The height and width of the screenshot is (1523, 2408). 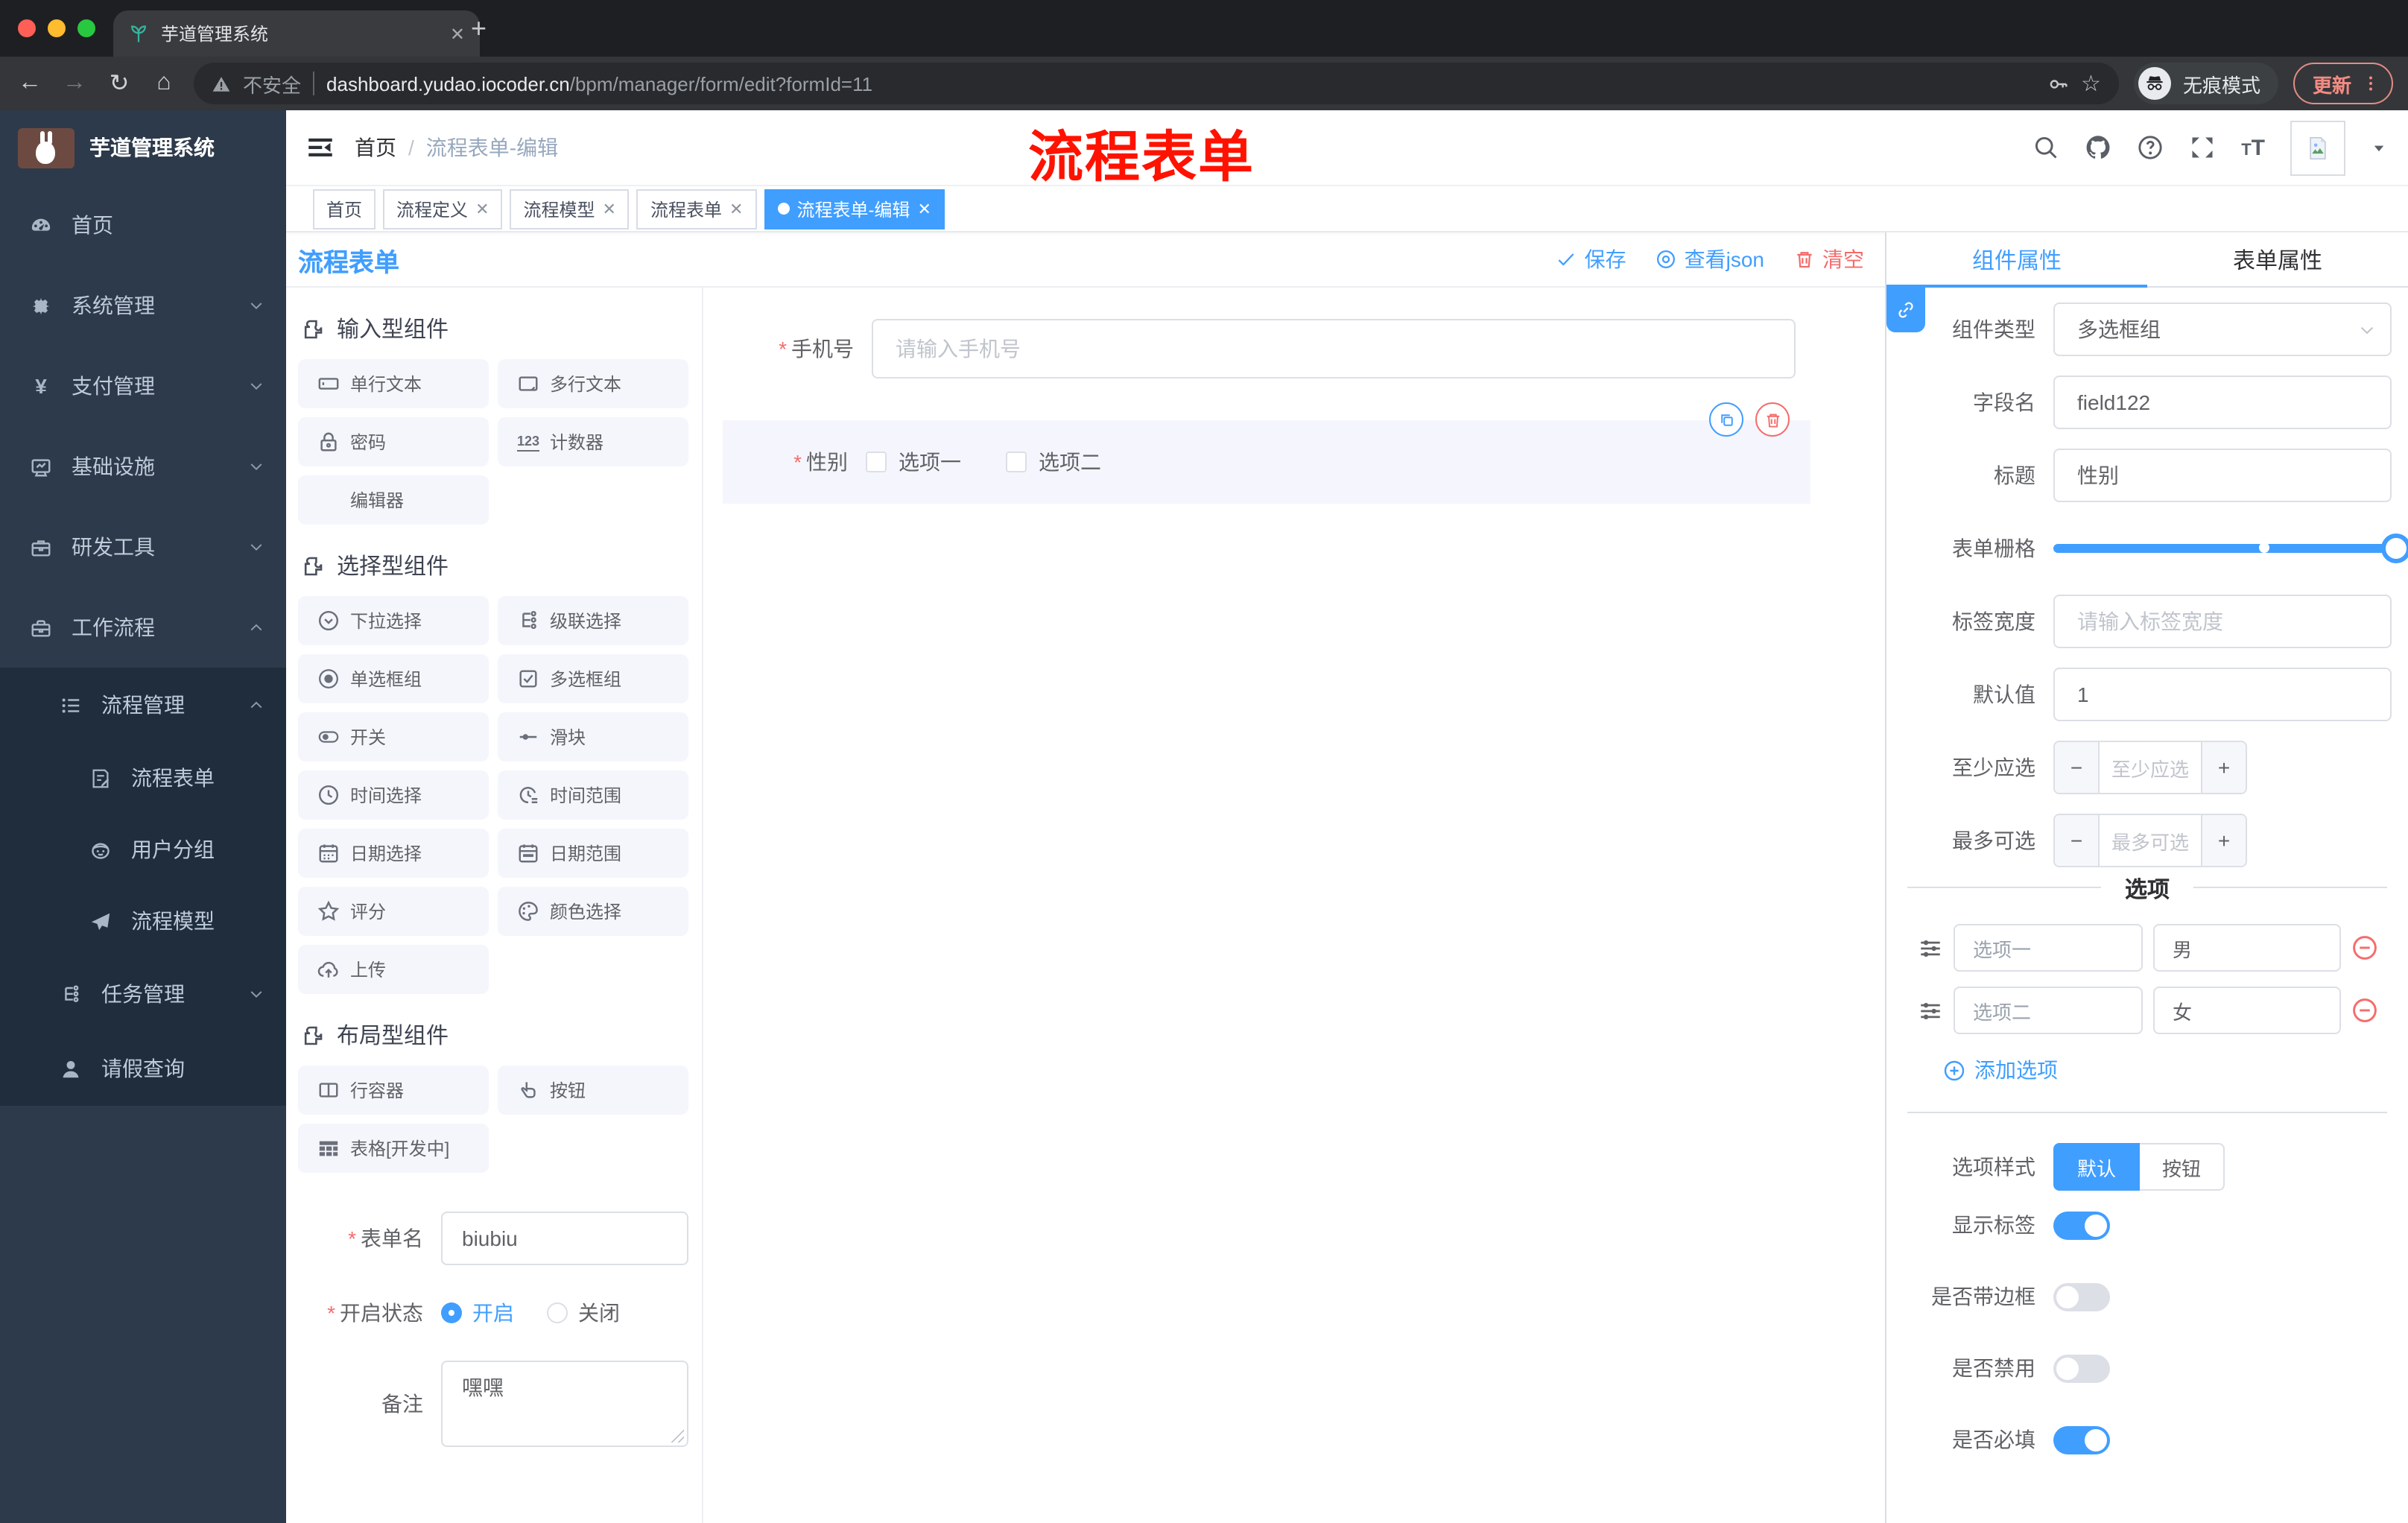 What do you see at coordinates (564, 1239) in the screenshot?
I see `form-name-input: biubiu` at bounding box center [564, 1239].